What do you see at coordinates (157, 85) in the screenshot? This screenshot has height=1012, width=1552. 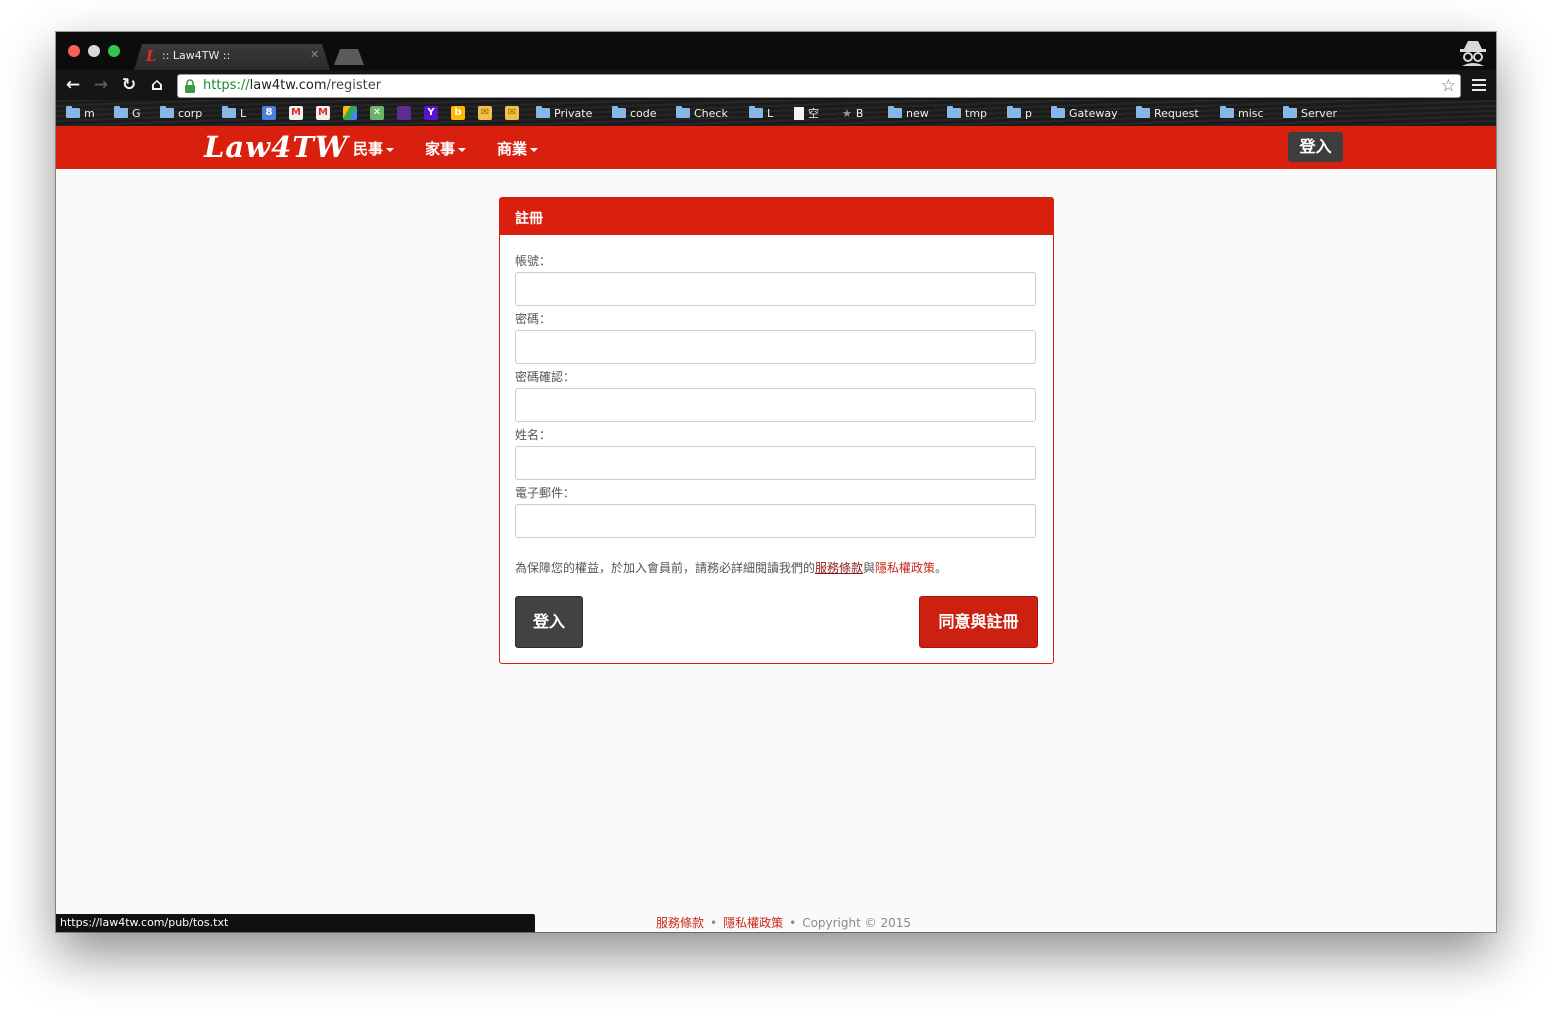 I see `home-icon: ⌂` at bounding box center [157, 85].